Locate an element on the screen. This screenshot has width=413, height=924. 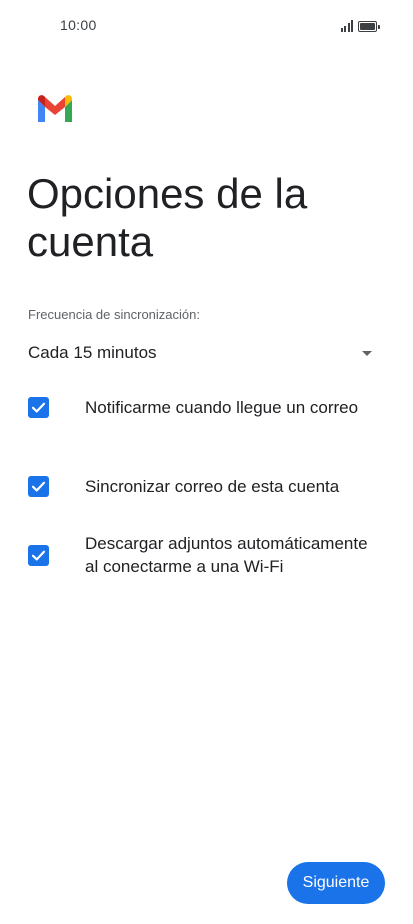
dropdown-arrow-icon is located at coordinates (367, 353).